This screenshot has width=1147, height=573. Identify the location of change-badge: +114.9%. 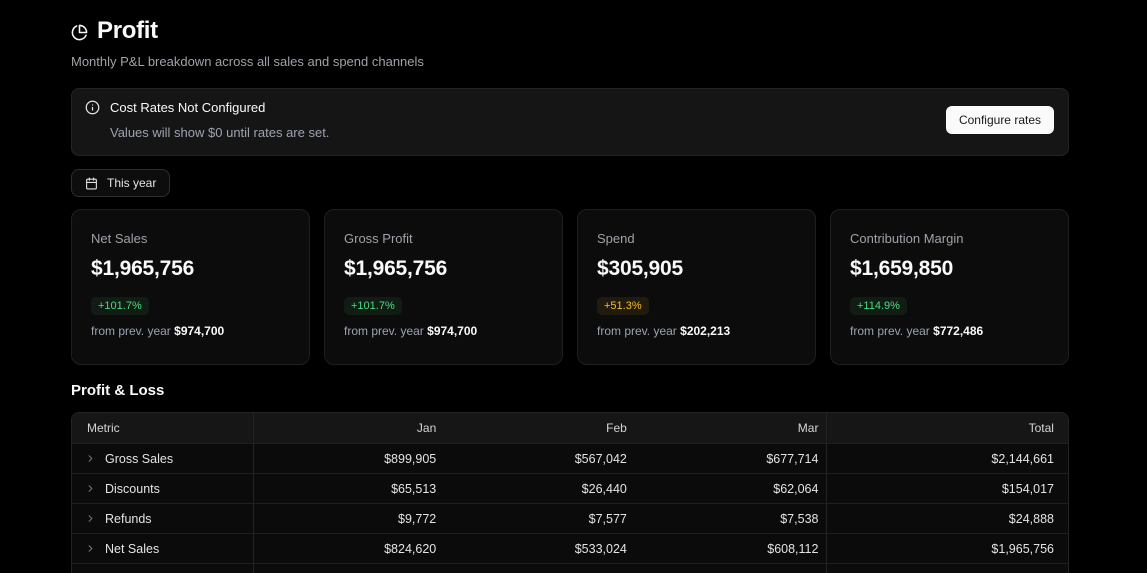
(878, 306).